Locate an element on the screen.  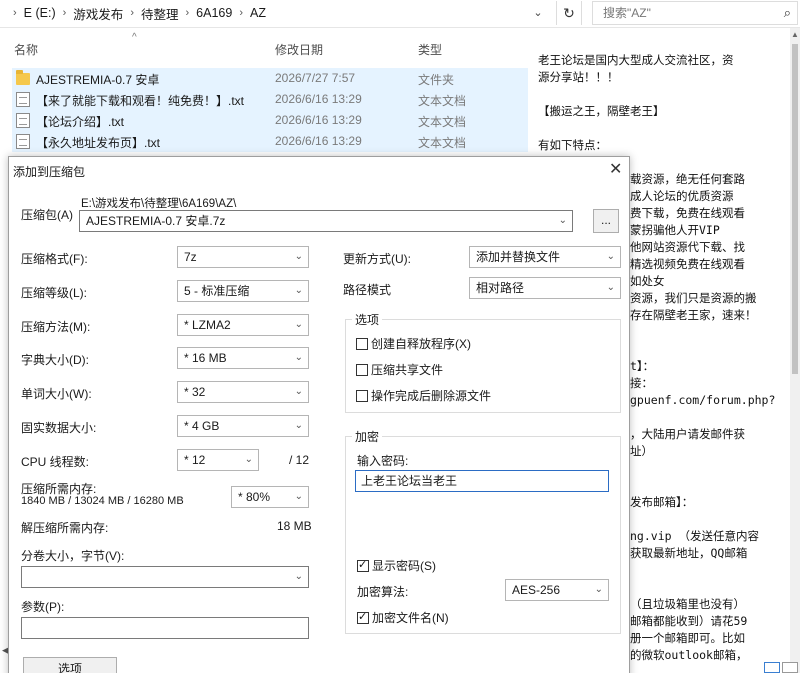
close-icon: ✕ is located at coordinates (615, 169).